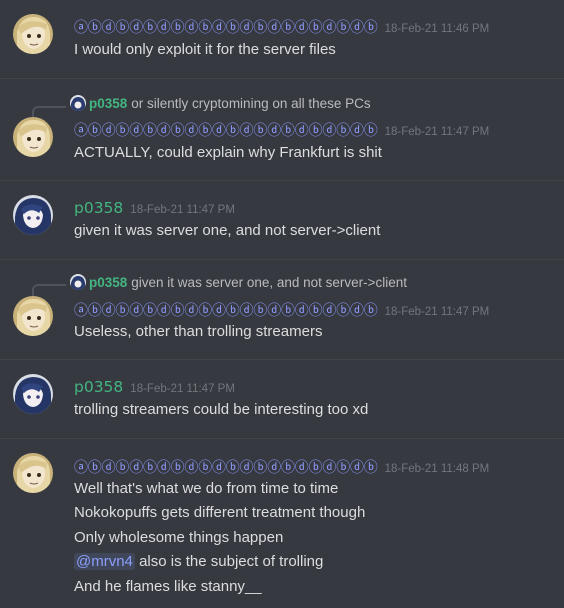 The image size is (564, 608). Describe the element at coordinates (49, 290) in the screenshot. I see `reply-spine` at that location.